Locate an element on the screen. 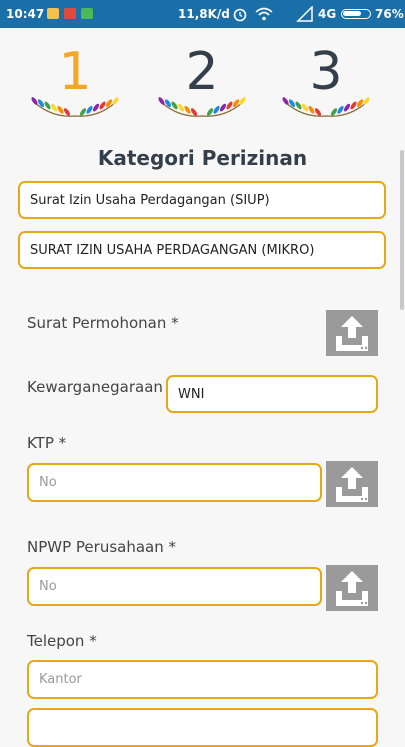 The width and height of the screenshot is (405, 747). page-title: Kategori Perizinan is located at coordinates (202, 158).